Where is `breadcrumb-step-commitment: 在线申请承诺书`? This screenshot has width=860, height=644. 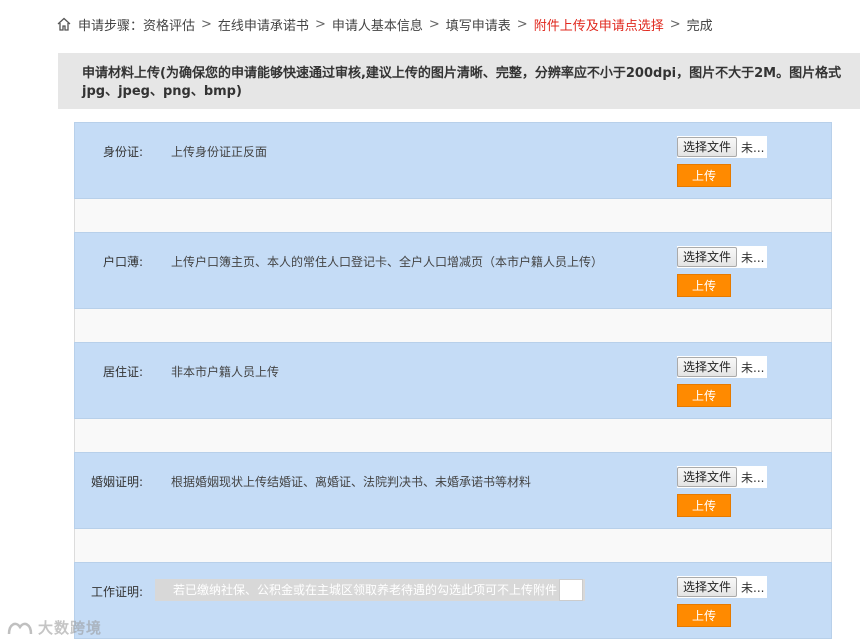 breadcrumb-step-commitment: 在线申请承诺书 is located at coordinates (263, 24).